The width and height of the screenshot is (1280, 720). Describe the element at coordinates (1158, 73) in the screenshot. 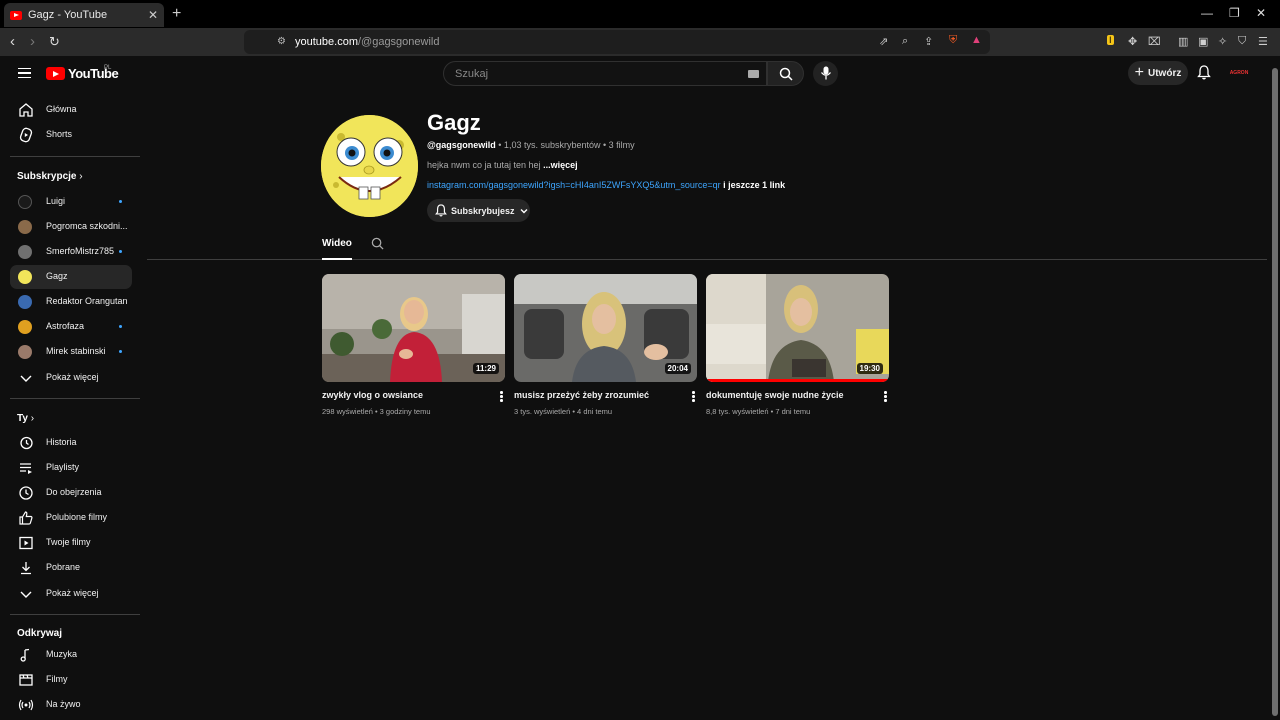

I see `create-button: + Utwórz` at that location.